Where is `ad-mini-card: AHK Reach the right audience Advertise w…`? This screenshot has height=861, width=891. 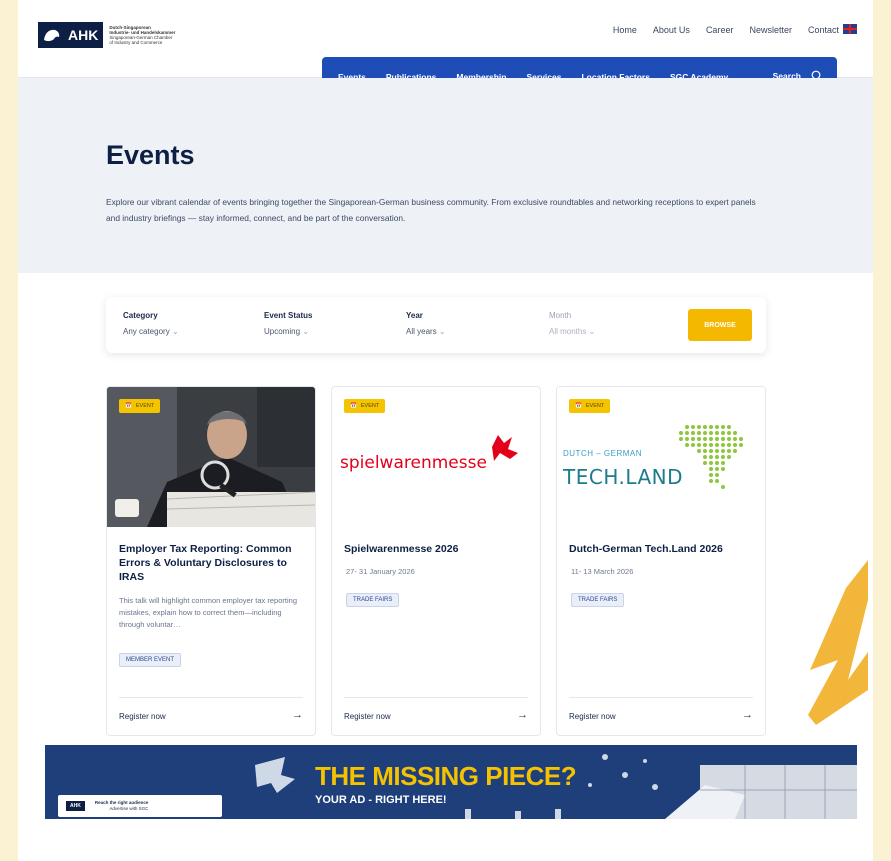
ad-mini-card: AHK Reach the right audience Advertise w… is located at coordinates (140, 806).